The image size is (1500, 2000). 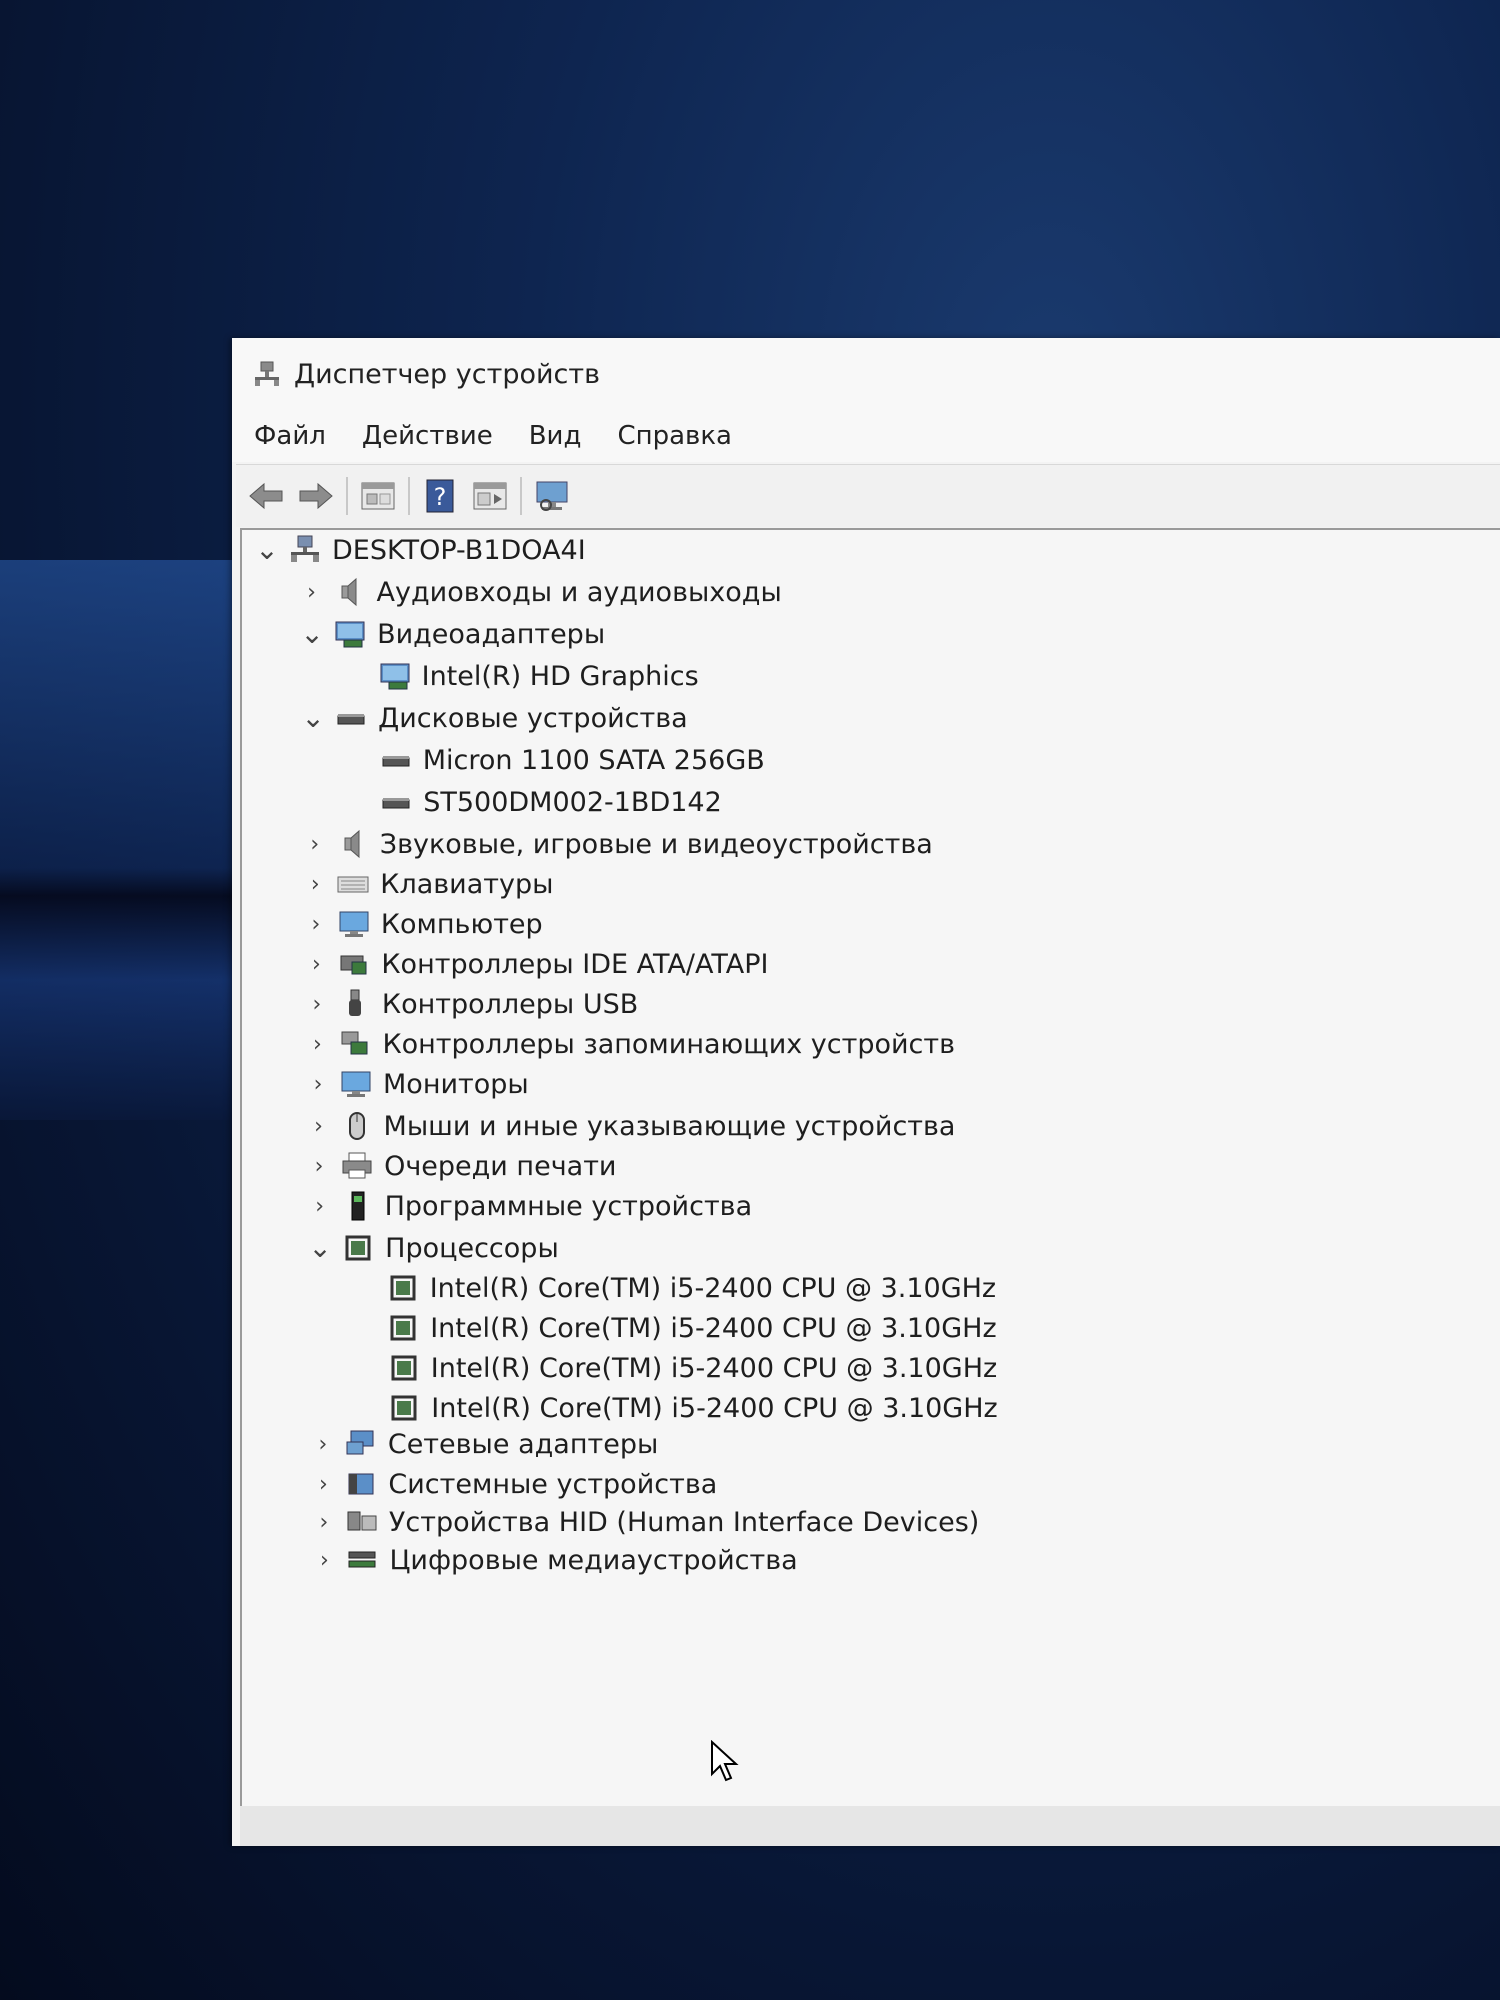 What do you see at coordinates (669, 1126) in the screenshot?
I see `node-label: Мыши и иные указывающие устройства` at bounding box center [669, 1126].